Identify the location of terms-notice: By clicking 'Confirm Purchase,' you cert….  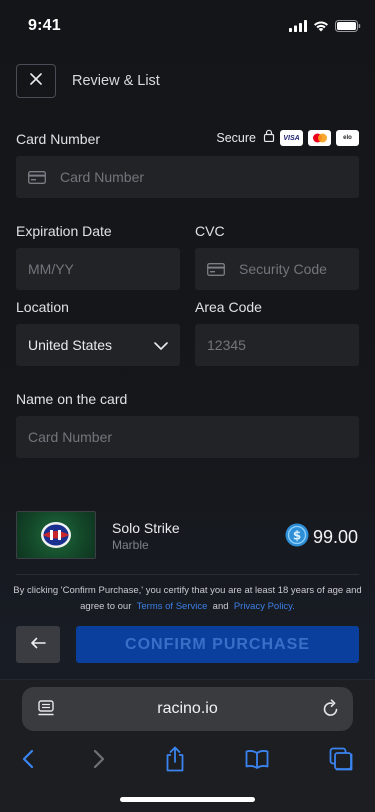
(187, 599).